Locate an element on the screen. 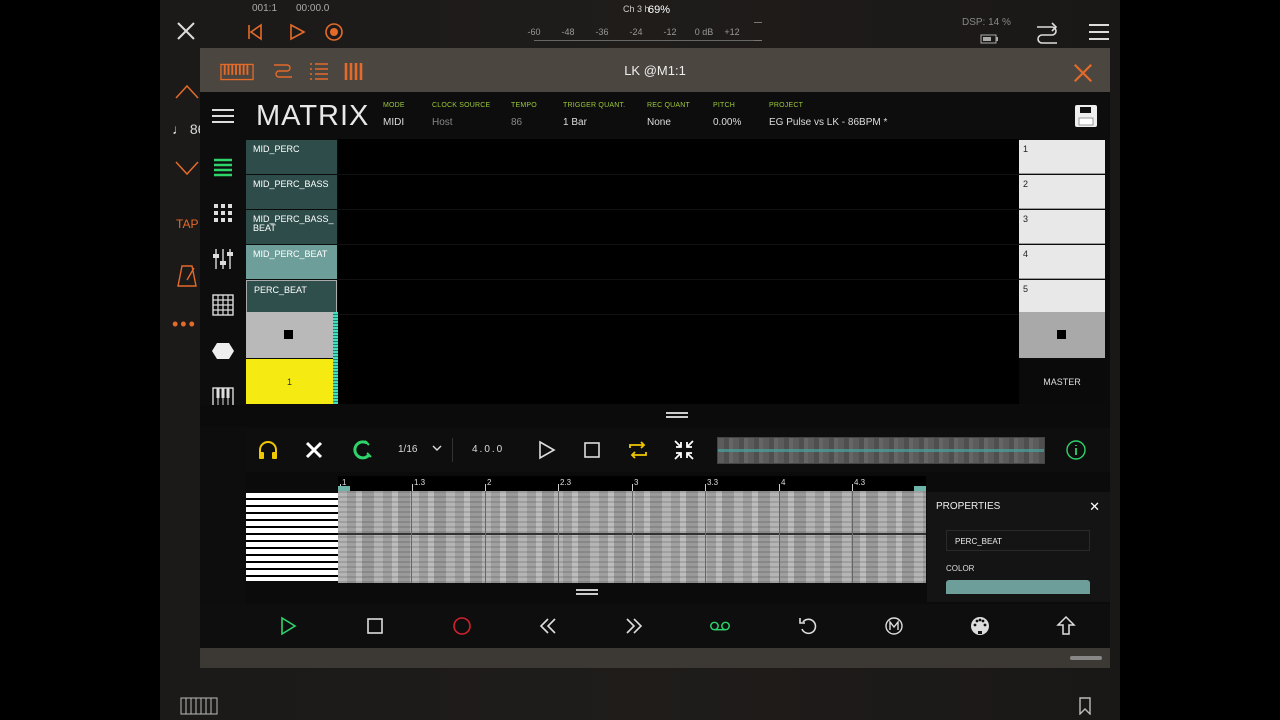  clip-name-field: PERC_BEAT is located at coordinates (1018, 540).